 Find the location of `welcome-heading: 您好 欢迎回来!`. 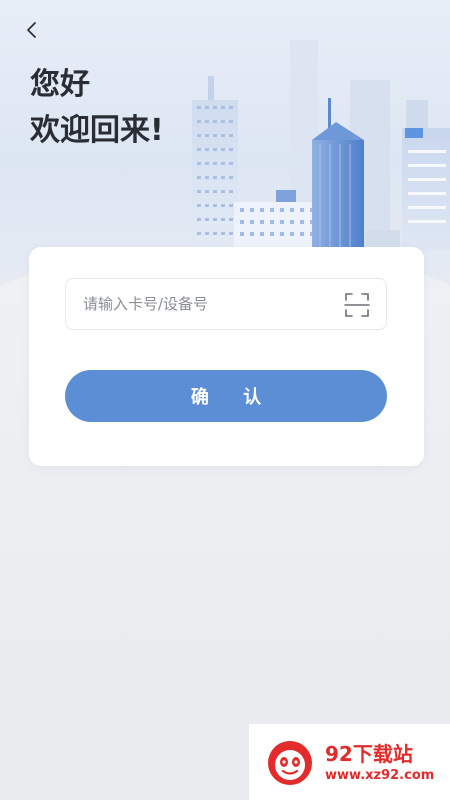

welcome-heading: 您好 欢迎回来! is located at coordinates (97, 108).